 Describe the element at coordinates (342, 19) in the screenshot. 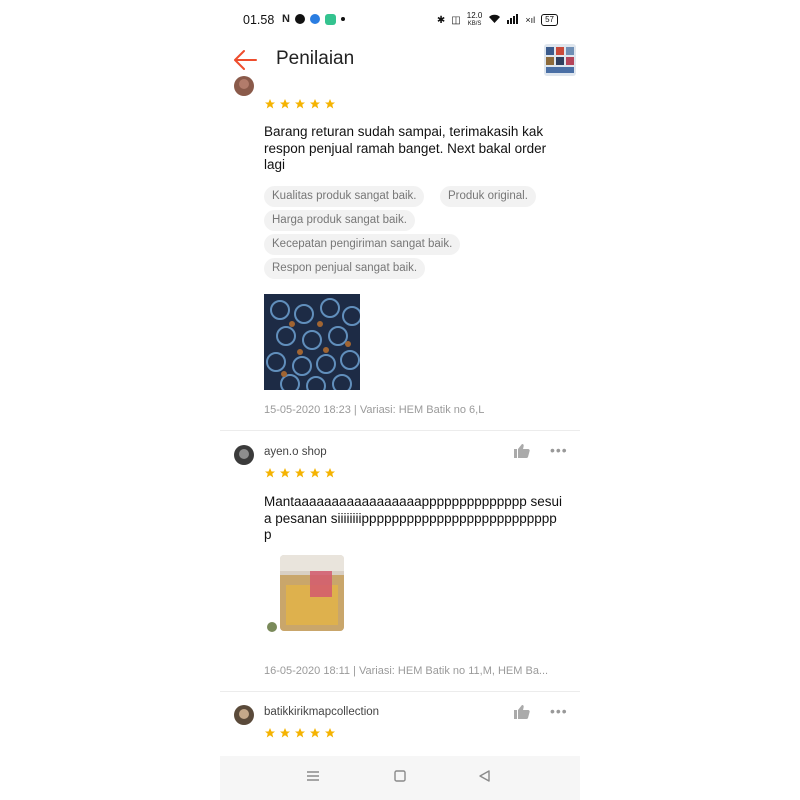

I see `dot-icon` at that location.